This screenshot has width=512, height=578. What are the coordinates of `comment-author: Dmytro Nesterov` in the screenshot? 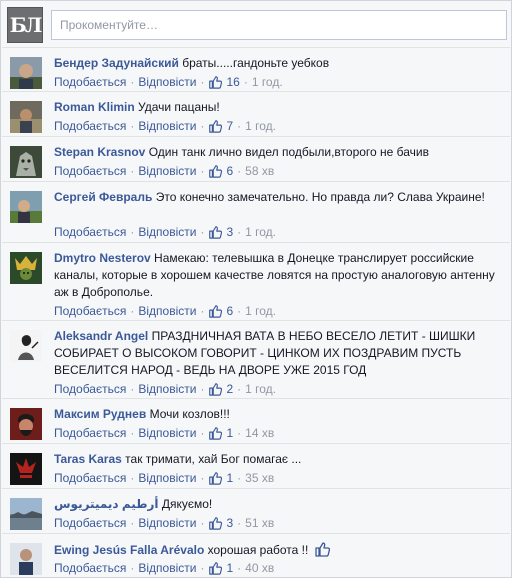 It's located at (102, 258).